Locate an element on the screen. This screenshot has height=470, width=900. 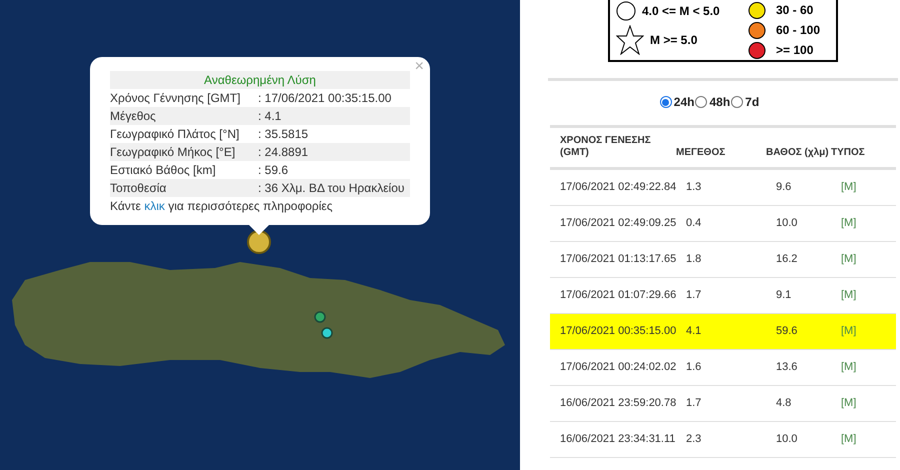
depth-cell-text: 4.8 is located at coordinates (784, 404).